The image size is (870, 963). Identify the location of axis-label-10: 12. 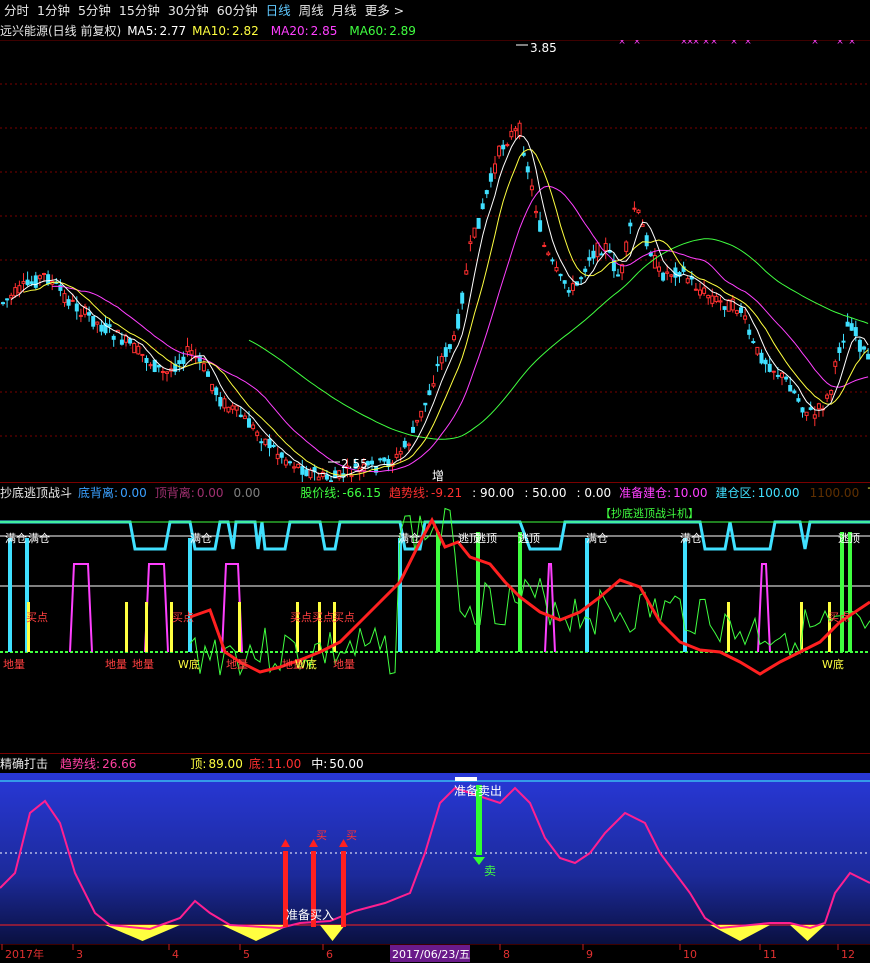
(848, 954).